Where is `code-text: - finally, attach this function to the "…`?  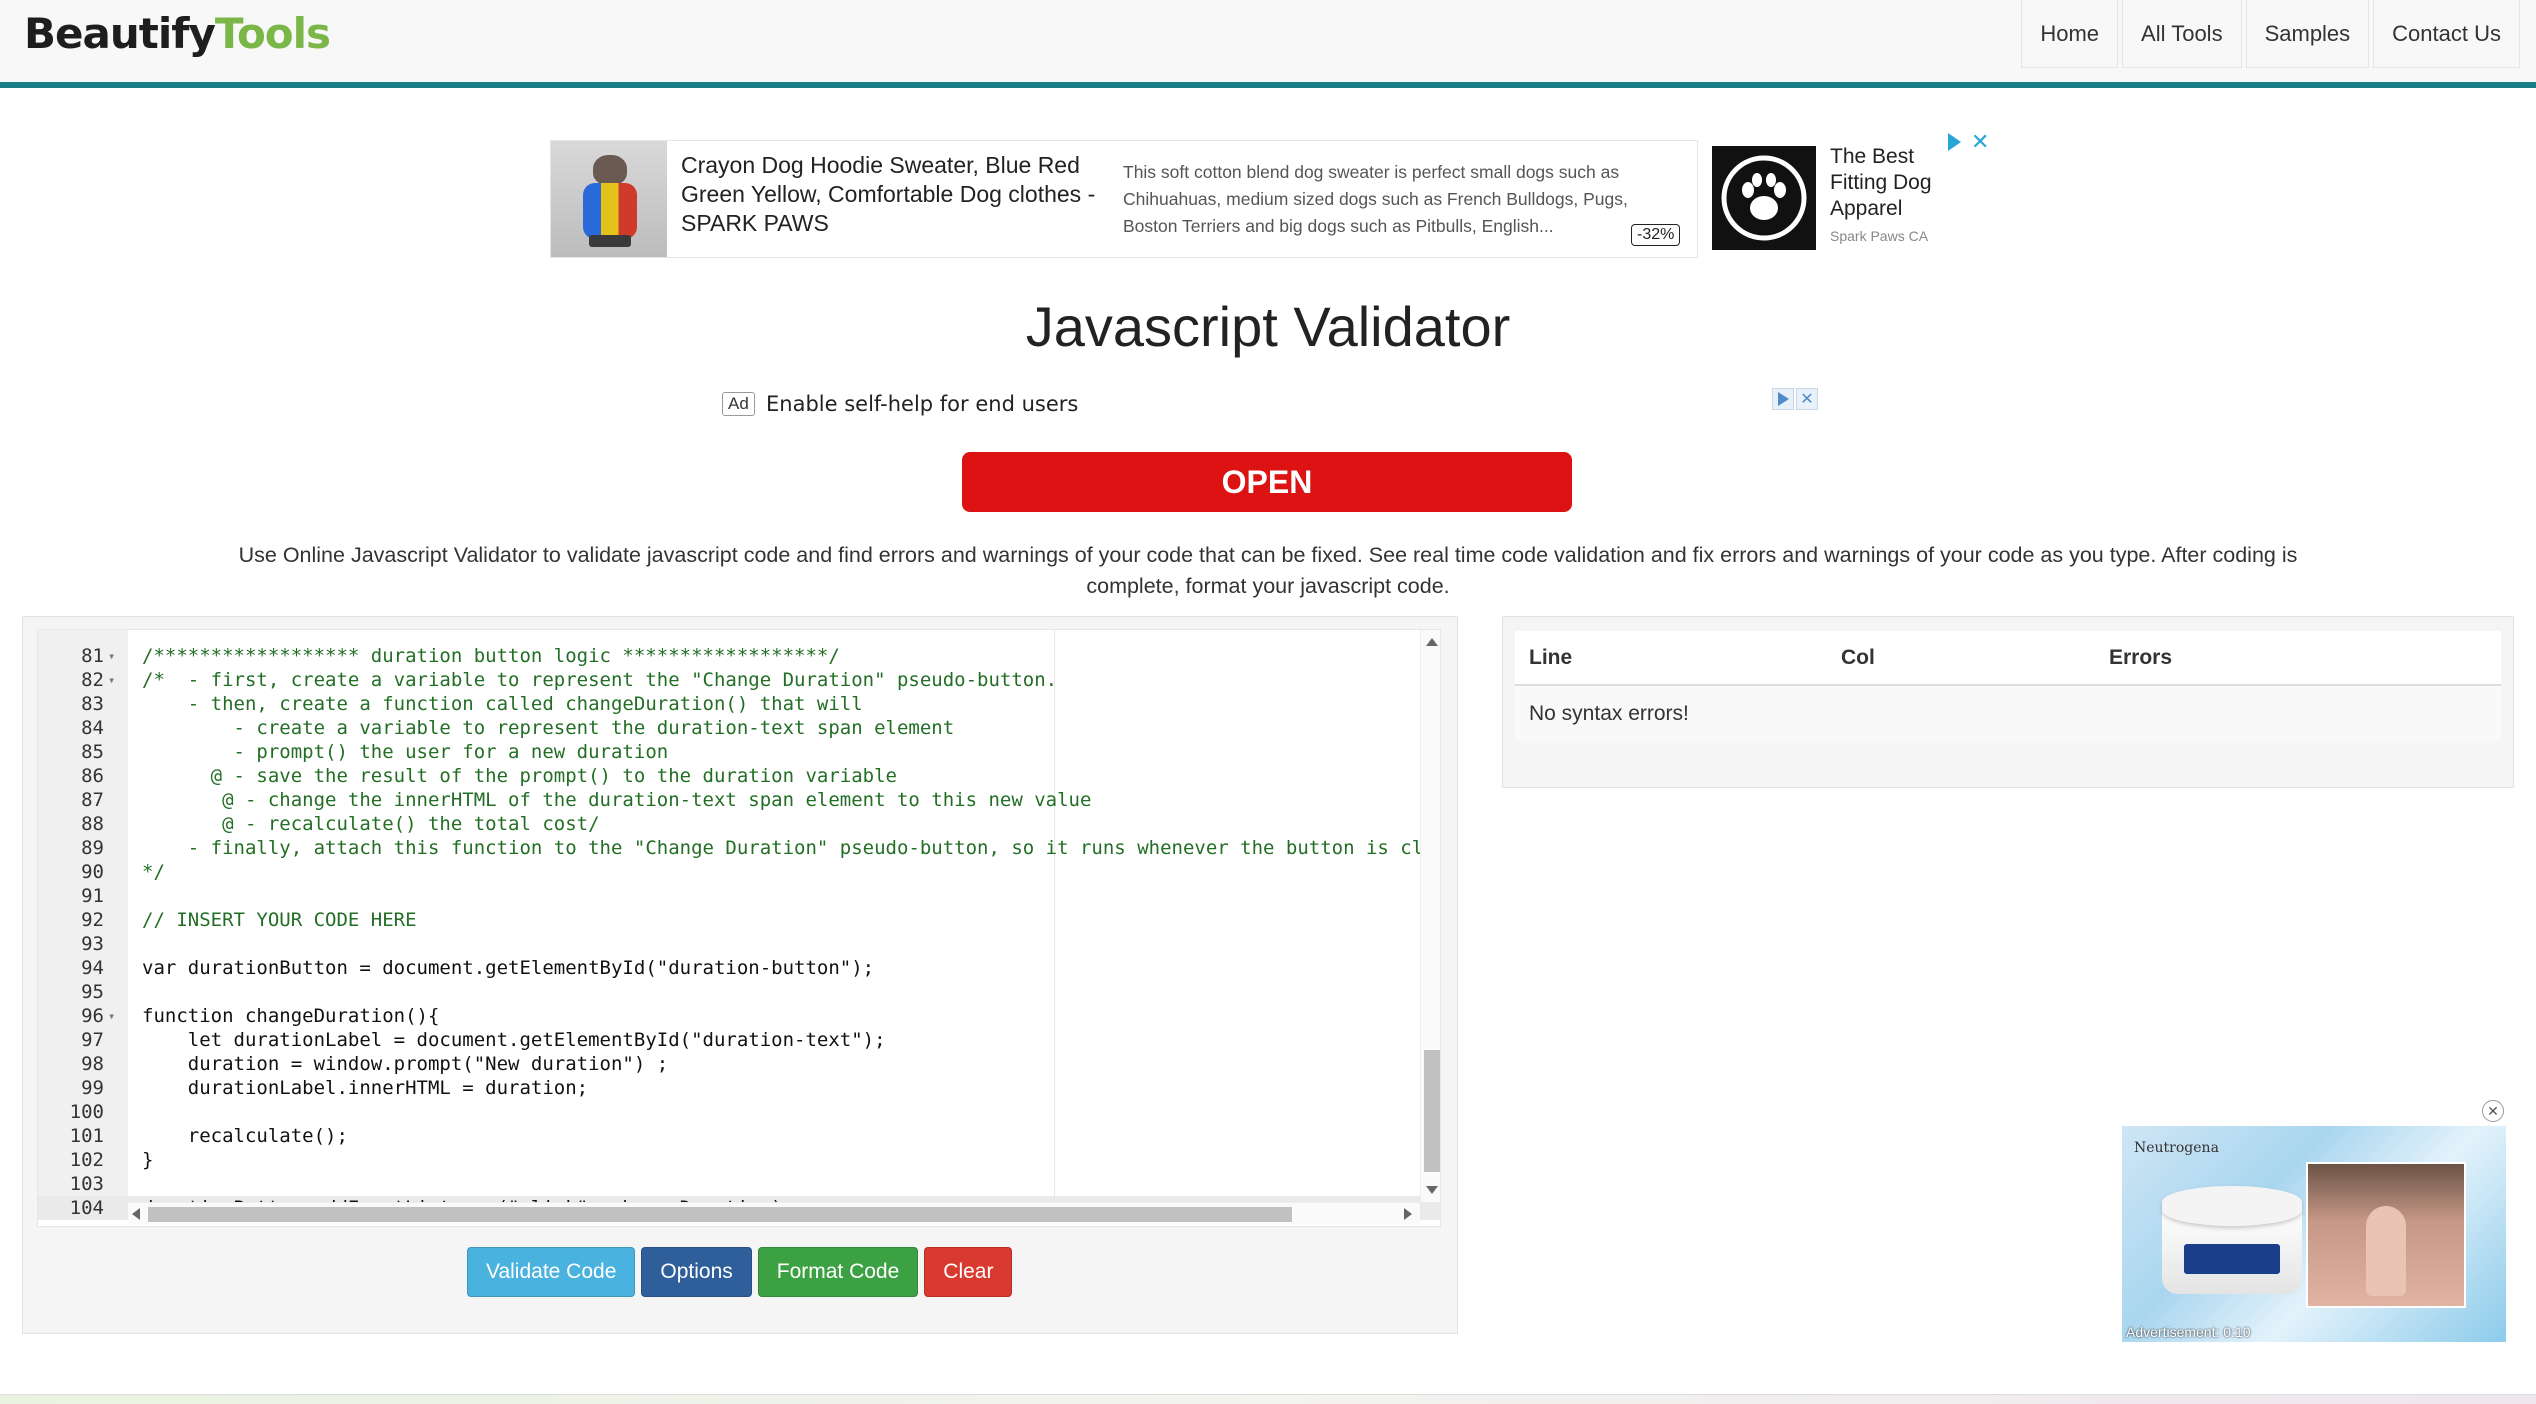 code-text: - finally, attach this function to the "… is located at coordinates (783, 848).